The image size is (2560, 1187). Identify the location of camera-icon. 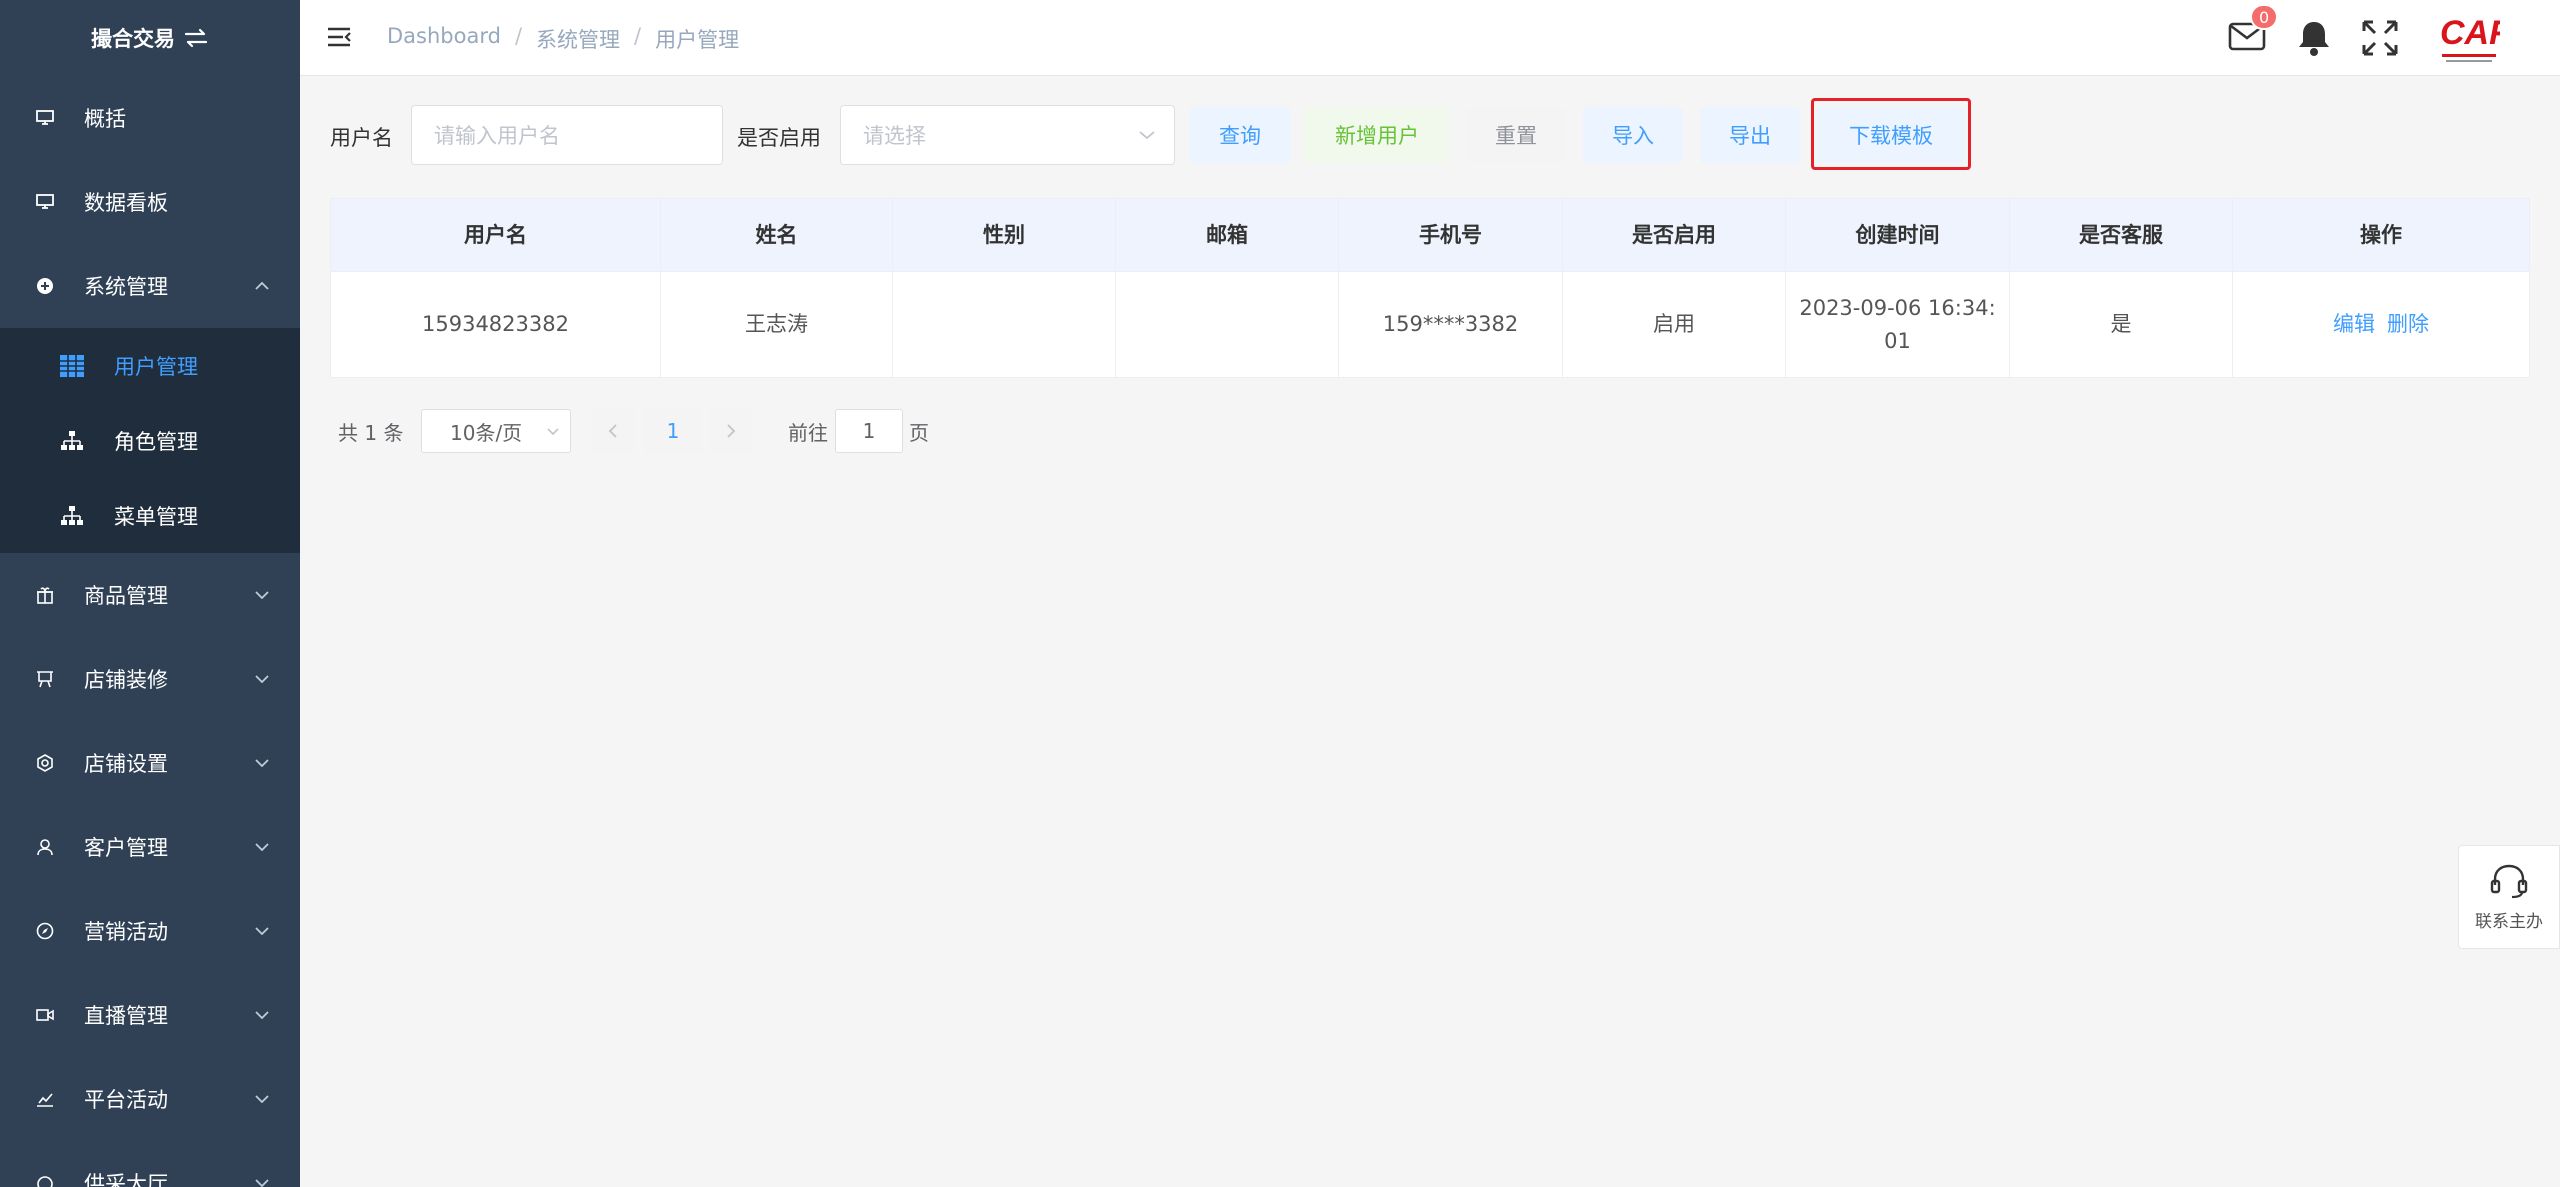
(45, 1015).